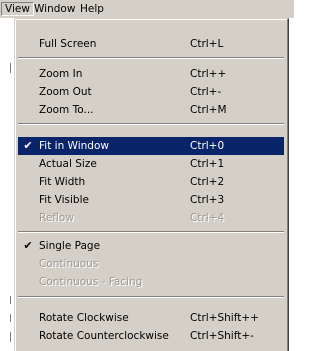 This screenshot has width=320, height=351. I want to click on menu-item-continuous: Continuous, so click(151, 264).